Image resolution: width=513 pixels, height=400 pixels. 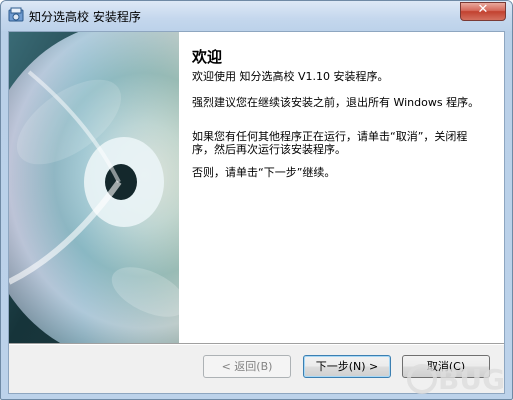 What do you see at coordinates (347, 366) in the screenshot?
I see `next-button: 下一步(N) >` at bounding box center [347, 366].